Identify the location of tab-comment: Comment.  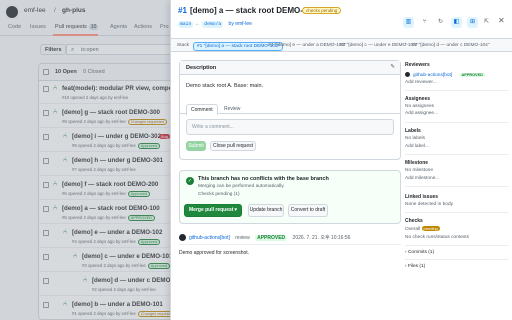
(202, 109).